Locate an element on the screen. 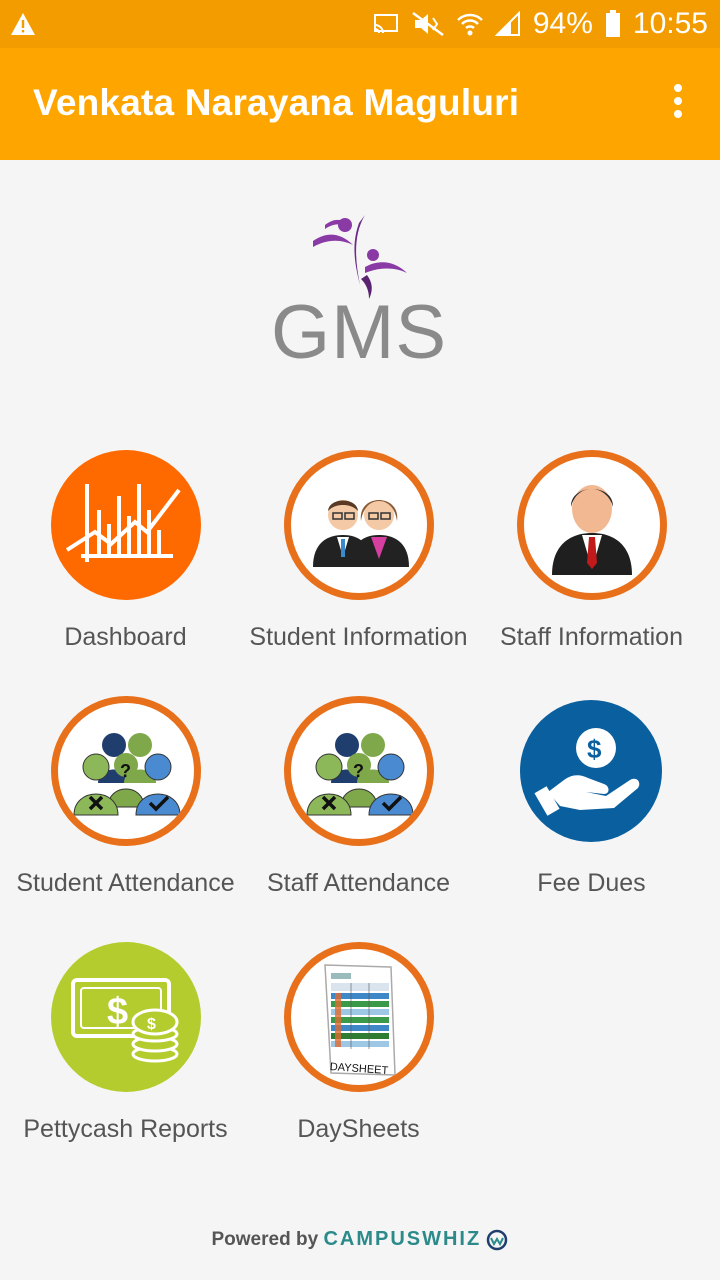 This screenshot has width=720, height=1280. menu-label: Student Attendance is located at coordinates (125, 883).